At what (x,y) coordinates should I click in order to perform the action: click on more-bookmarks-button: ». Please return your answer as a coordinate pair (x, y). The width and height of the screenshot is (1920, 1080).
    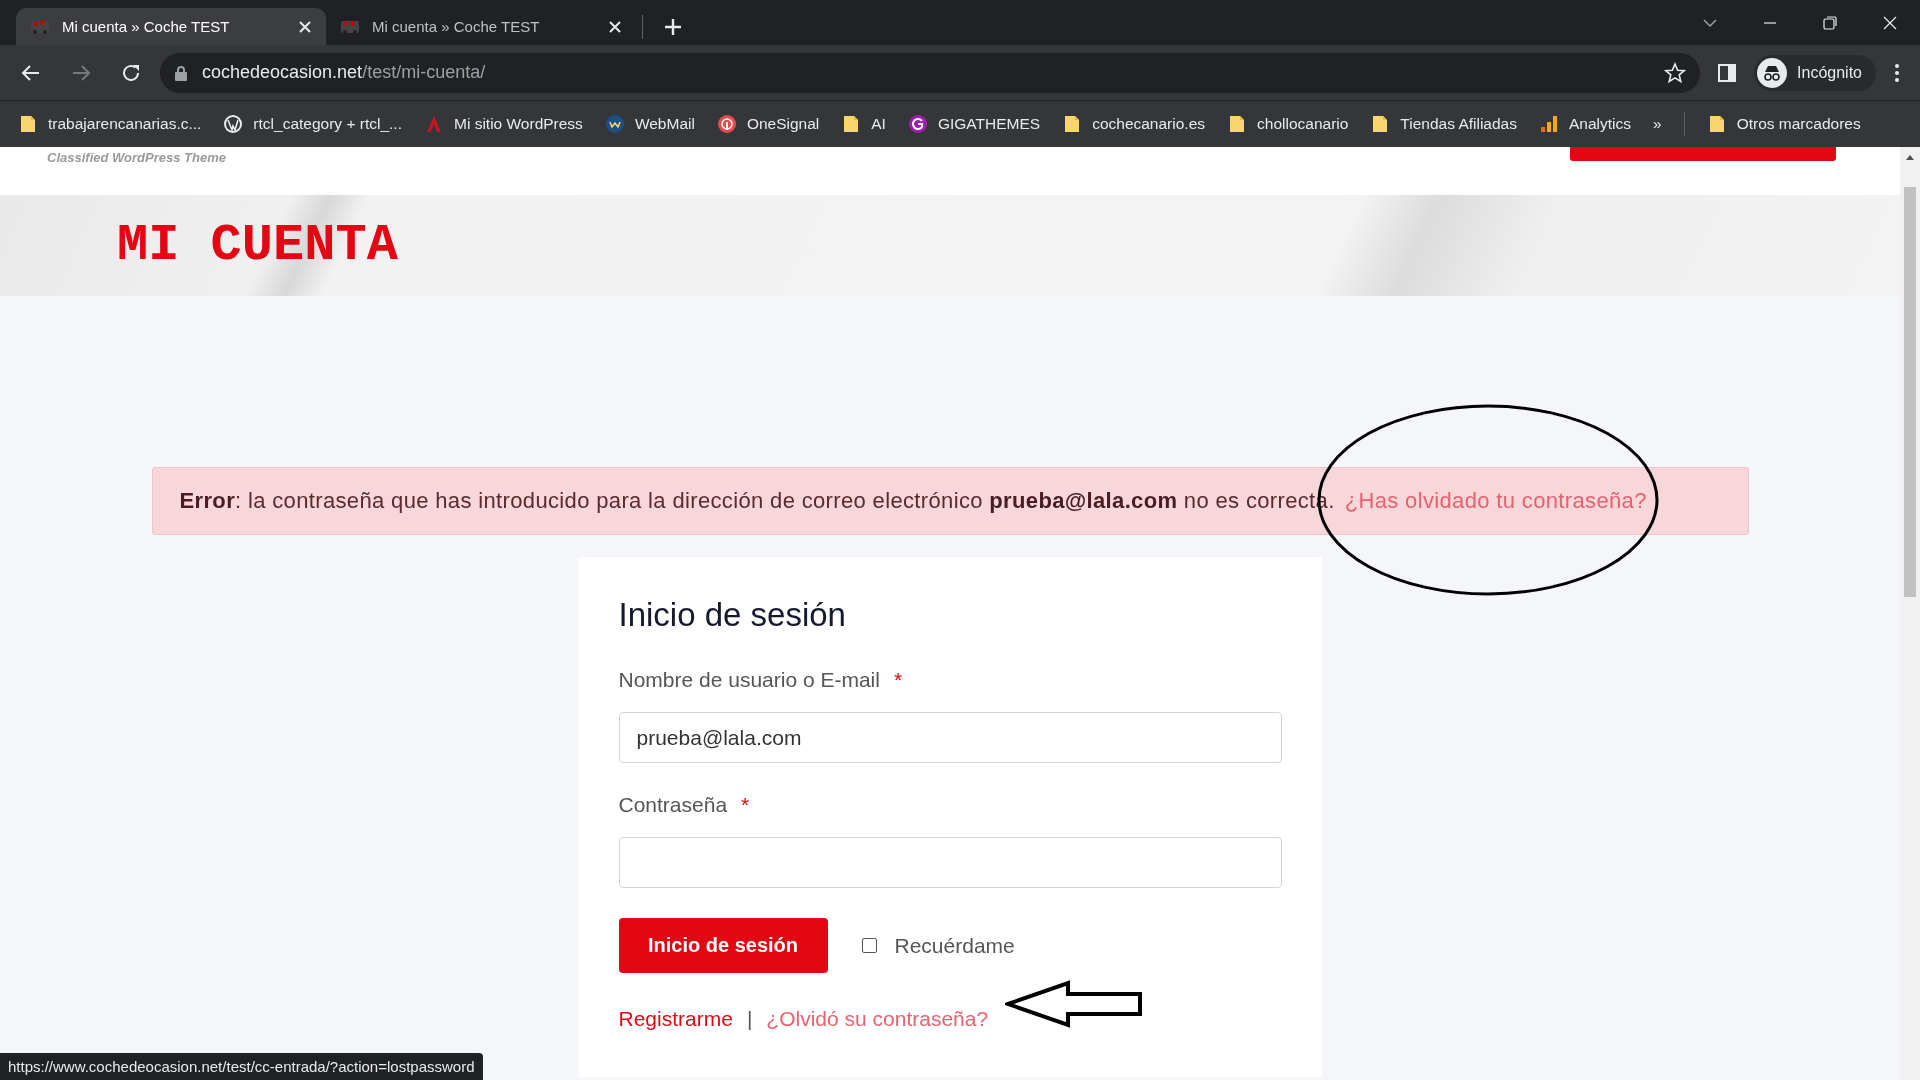
    Looking at the image, I should click on (1657, 124).